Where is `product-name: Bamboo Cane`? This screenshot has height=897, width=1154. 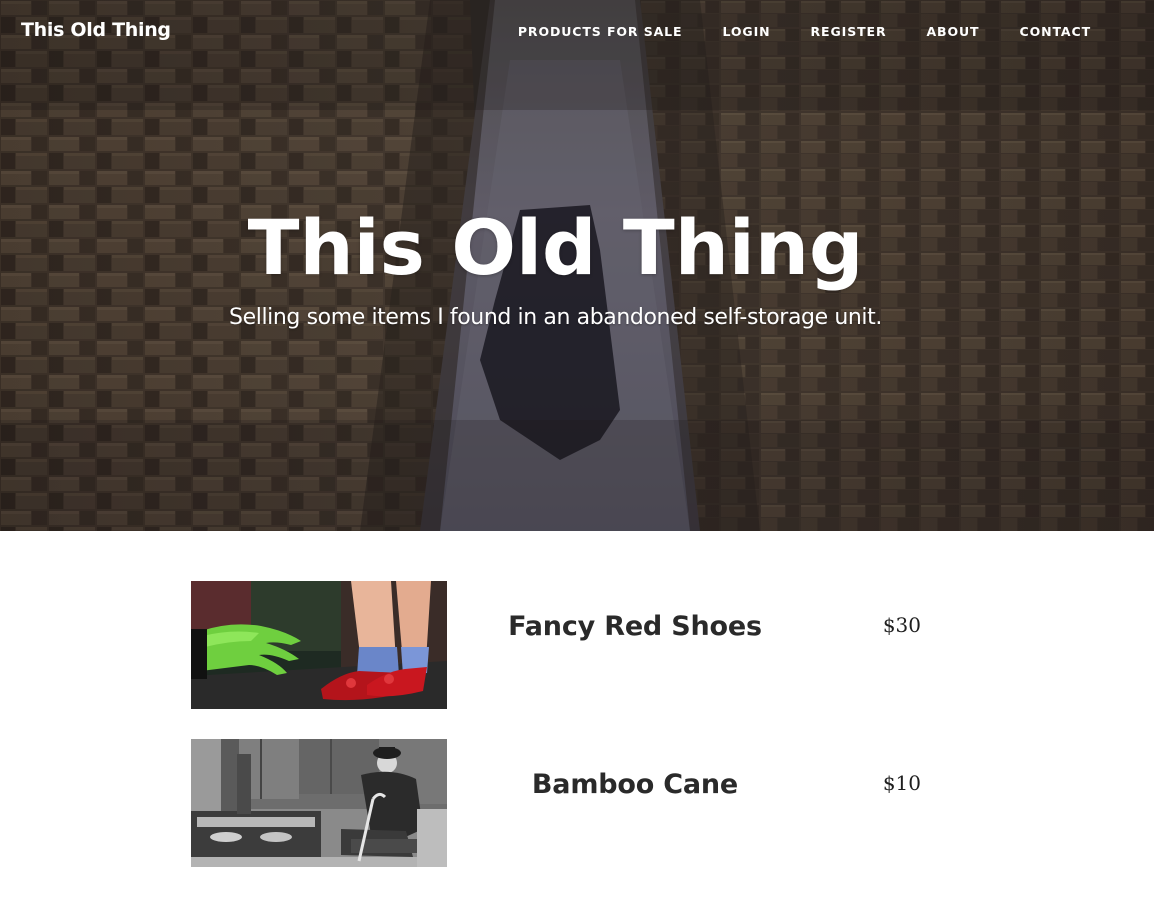
product-name: Bamboo Cane is located at coordinates (635, 785).